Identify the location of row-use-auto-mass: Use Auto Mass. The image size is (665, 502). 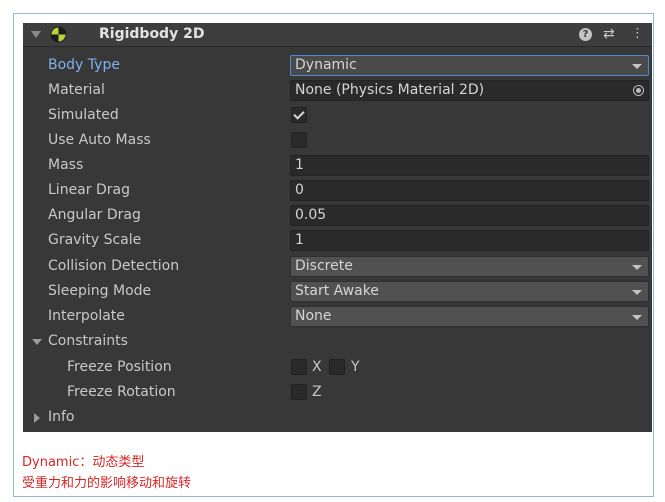
(337, 141).